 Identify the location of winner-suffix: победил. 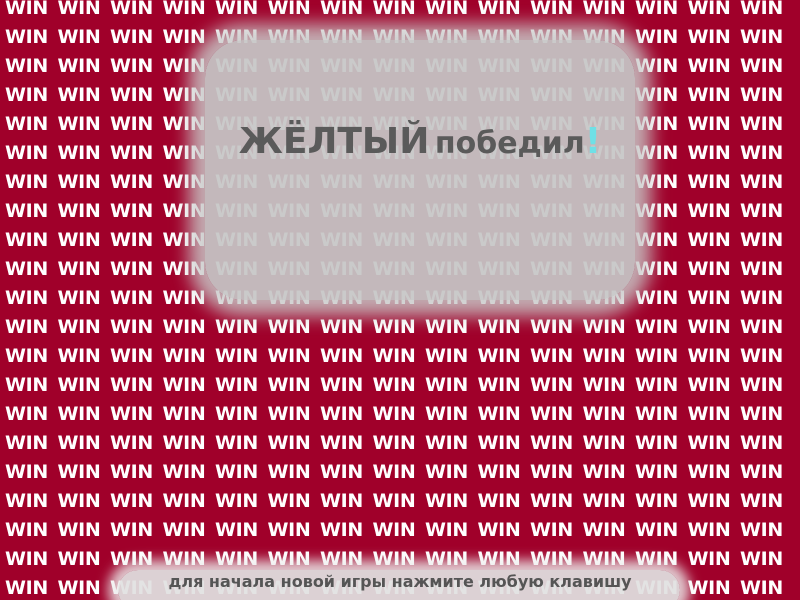
(509, 143).